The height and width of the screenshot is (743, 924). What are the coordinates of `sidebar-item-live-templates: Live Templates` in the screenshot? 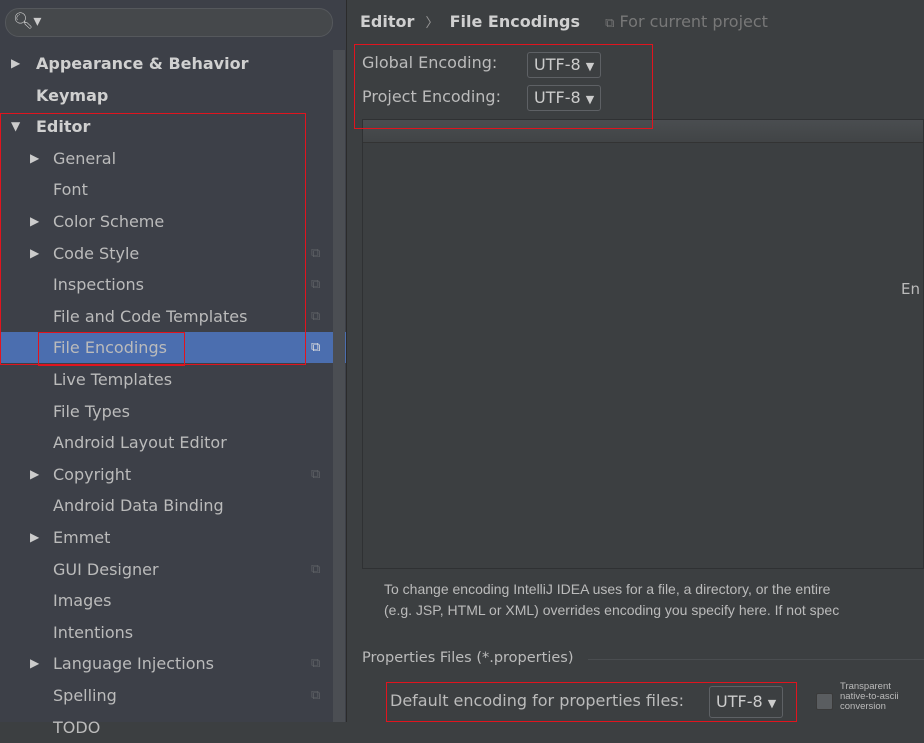 It's located at (166, 379).